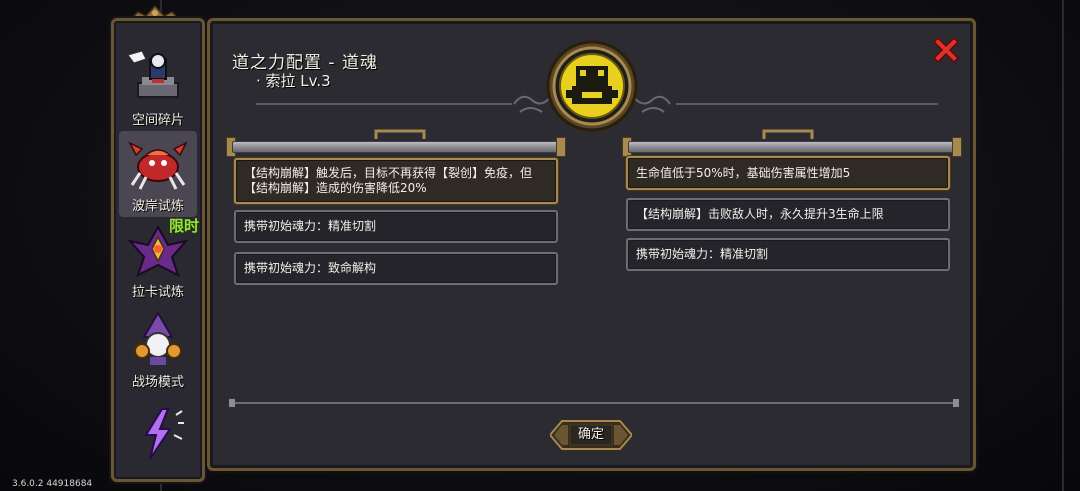 The height and width of the screenshot is (491, 1080). Describe the element at coordinates (384, 104) in the screenshot. I see `header-divider-left` at that location.